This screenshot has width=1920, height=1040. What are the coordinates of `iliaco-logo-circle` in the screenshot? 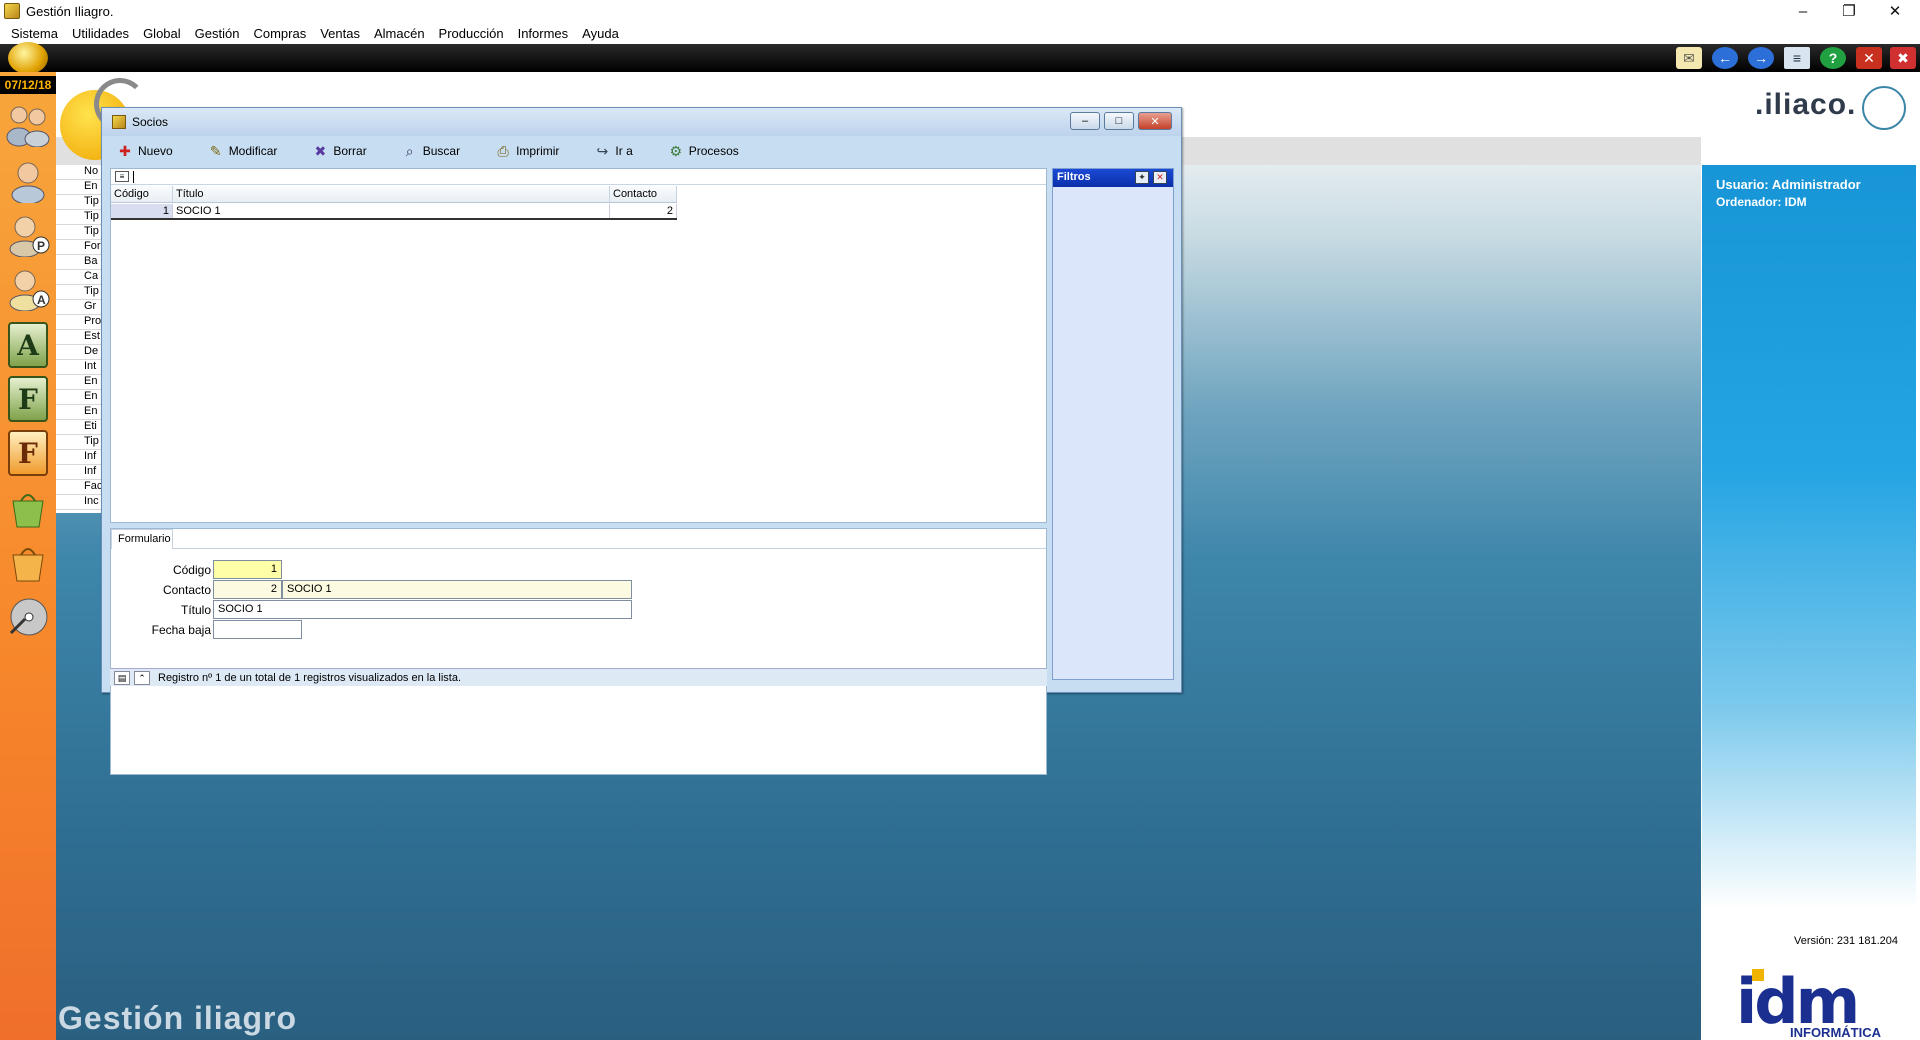 It's located at (1884, 108).